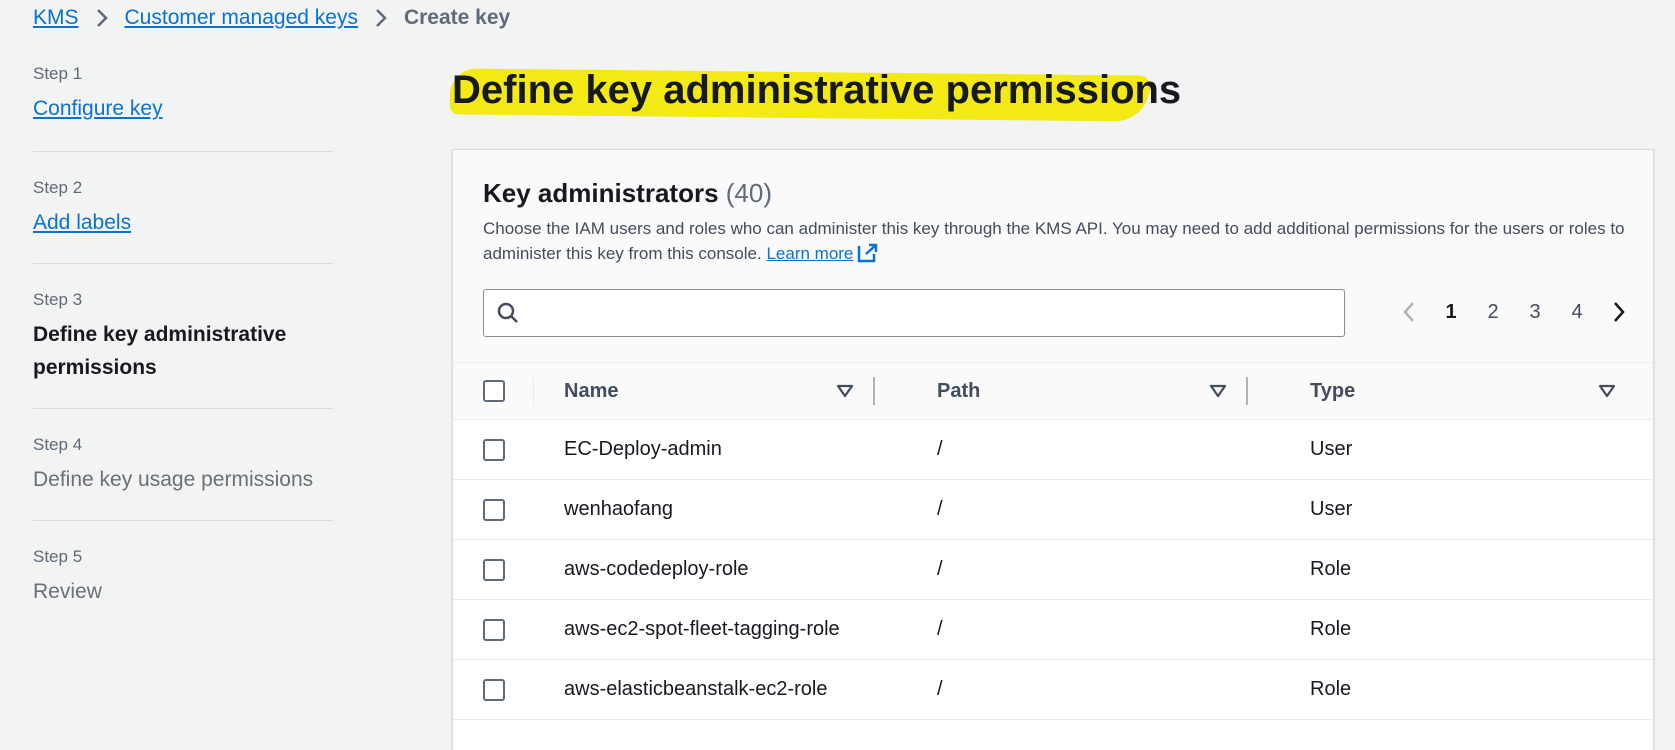 The width and height of the screenshot is (1675, 750). What do you see at coordinates (1053, 510) in the screenshot?
I see `table-row: wenhaofang / User` at bounding box center [1053, 510].